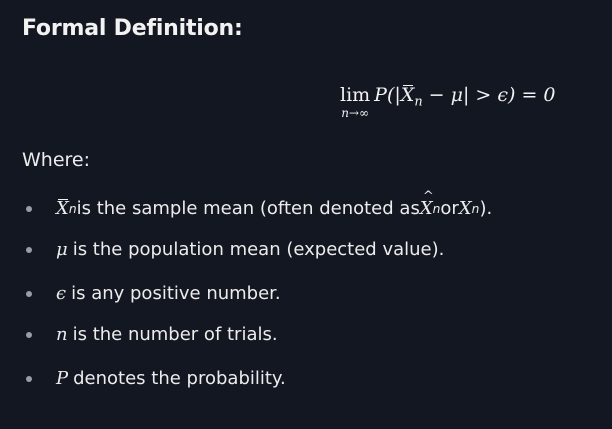 The height and width of the screenshot is (429, 612). Describe the element at coordinates (176, 293) in the screenshot. I see `definition-text: is any positive number.` at that location.